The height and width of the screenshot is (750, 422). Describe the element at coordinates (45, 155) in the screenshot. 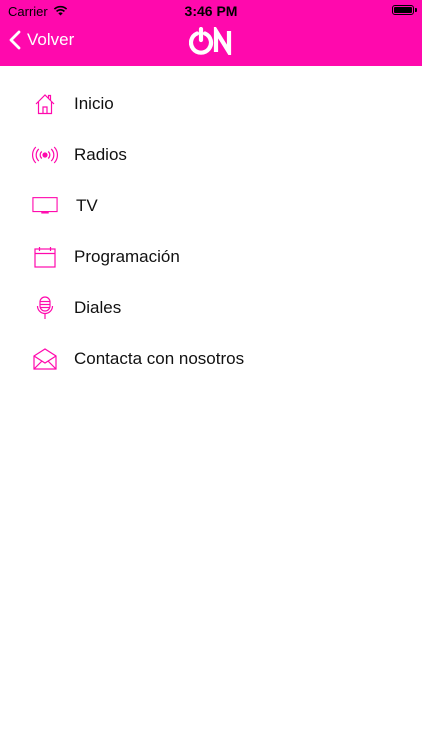

I see `broadcast-icon` at that location.